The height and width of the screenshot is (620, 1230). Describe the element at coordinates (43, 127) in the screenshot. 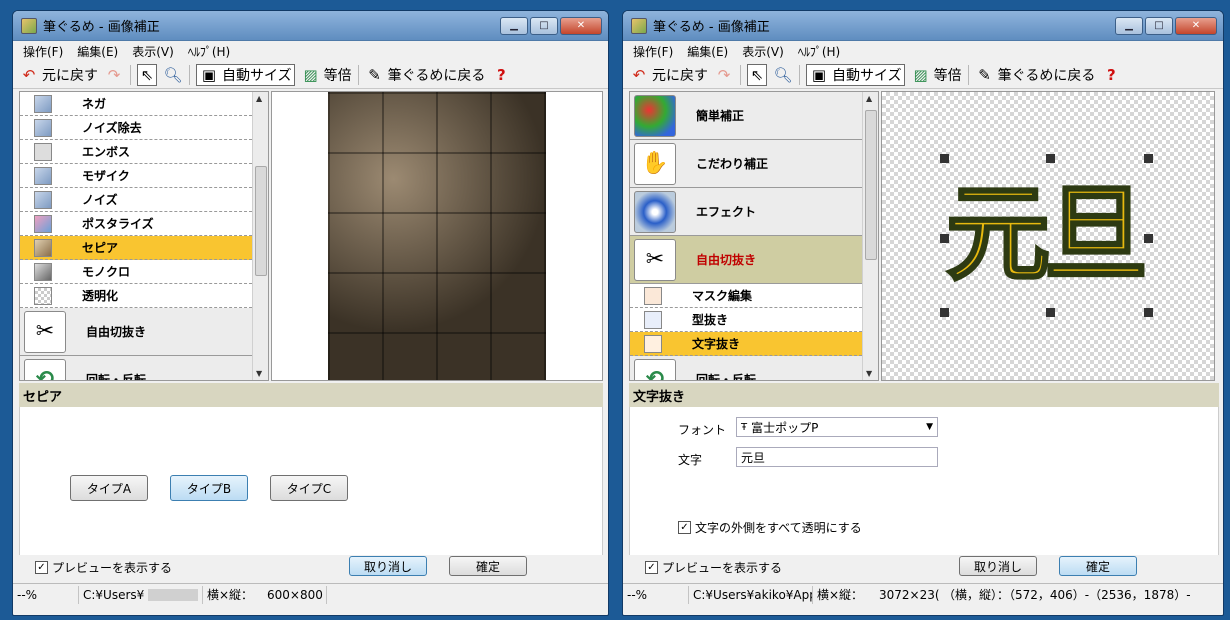

I see `denoise-icon` at that location.